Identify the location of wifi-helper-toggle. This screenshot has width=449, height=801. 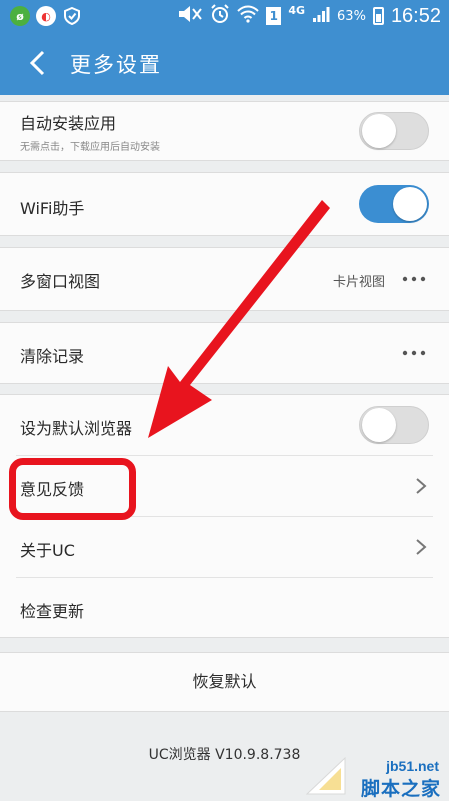
(394, 204).